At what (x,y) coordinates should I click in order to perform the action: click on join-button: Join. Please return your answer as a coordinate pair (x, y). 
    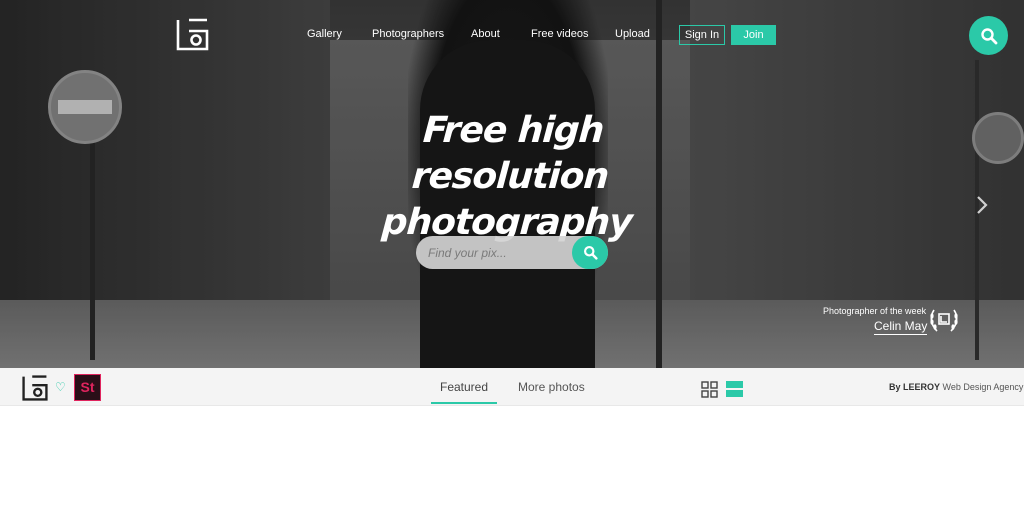
    Looking at the image, I should click on (753, 35).